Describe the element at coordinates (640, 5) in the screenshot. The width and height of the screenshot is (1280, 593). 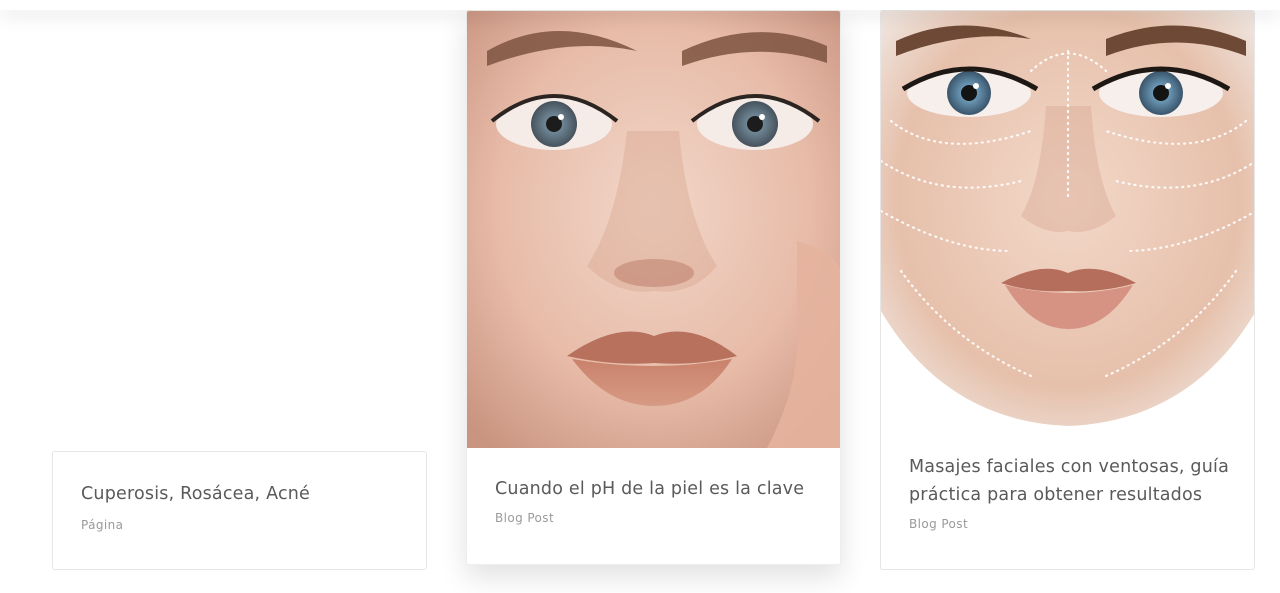
I see `header-shadow-bar` at that location.